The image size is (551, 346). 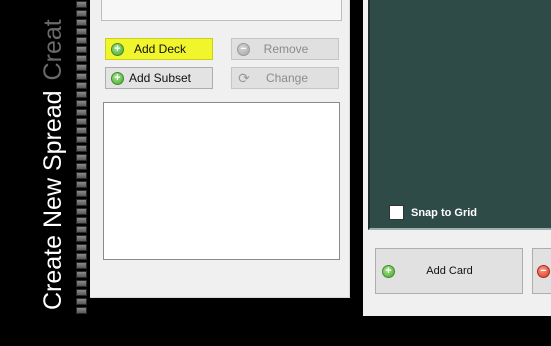 I want to click on add-subset-label: Add Subset, so click(x=160, y=78).